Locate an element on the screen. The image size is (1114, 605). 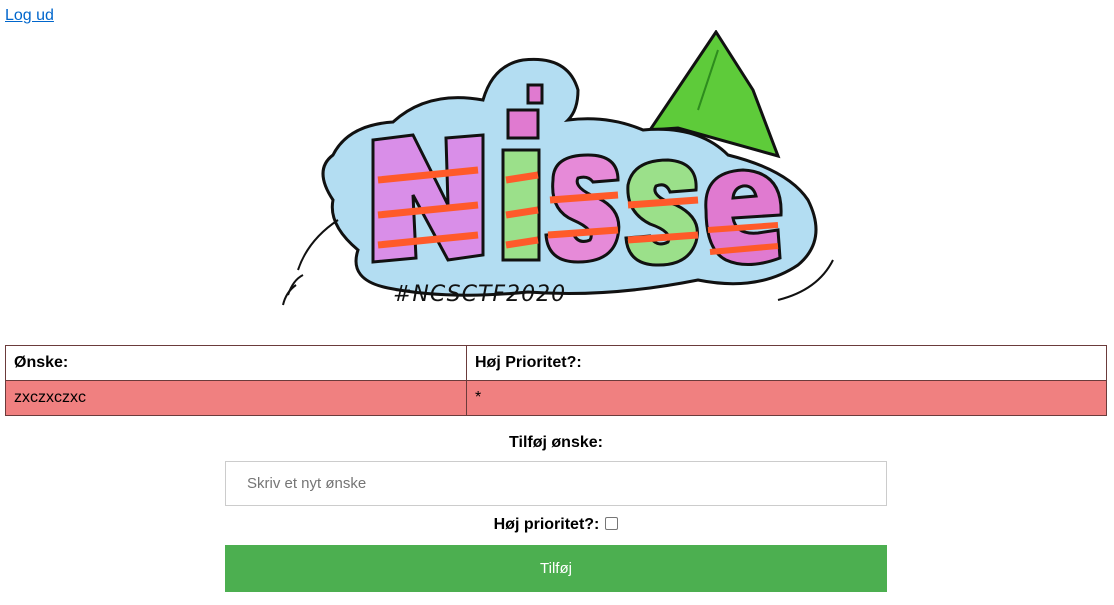
wish-cell: zxczxczxc is located at coordinates (236, 398).